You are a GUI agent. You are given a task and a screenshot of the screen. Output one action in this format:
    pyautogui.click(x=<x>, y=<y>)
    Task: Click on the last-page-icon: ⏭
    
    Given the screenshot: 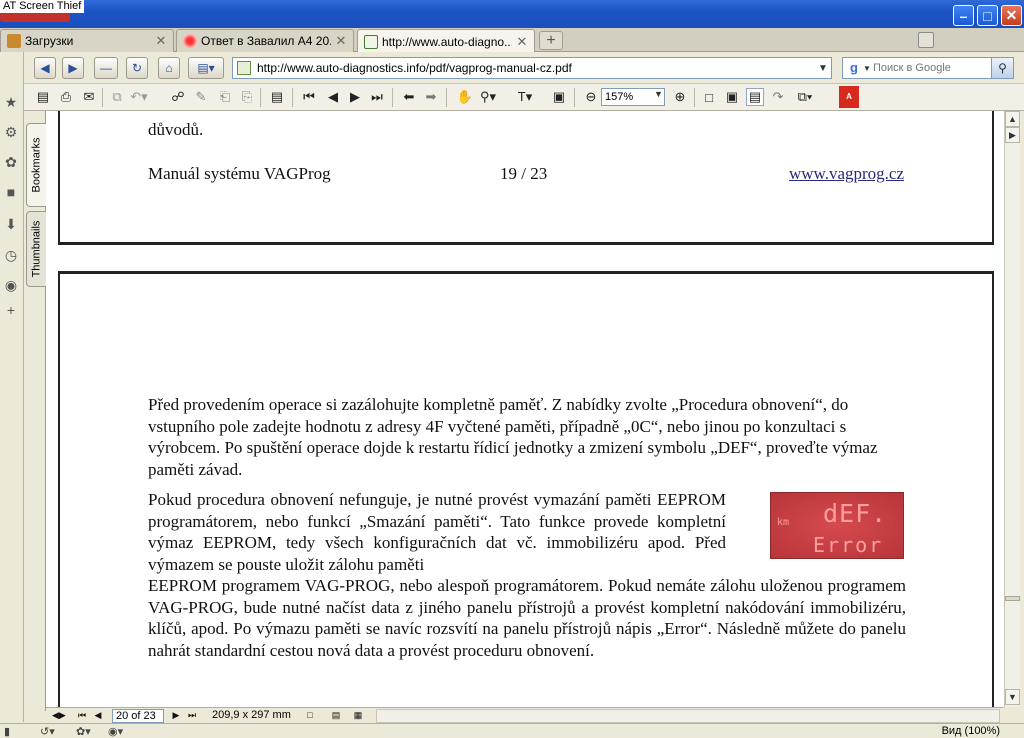 What is the action you would take?
    pyautogui.click(x=377, y=97)
    